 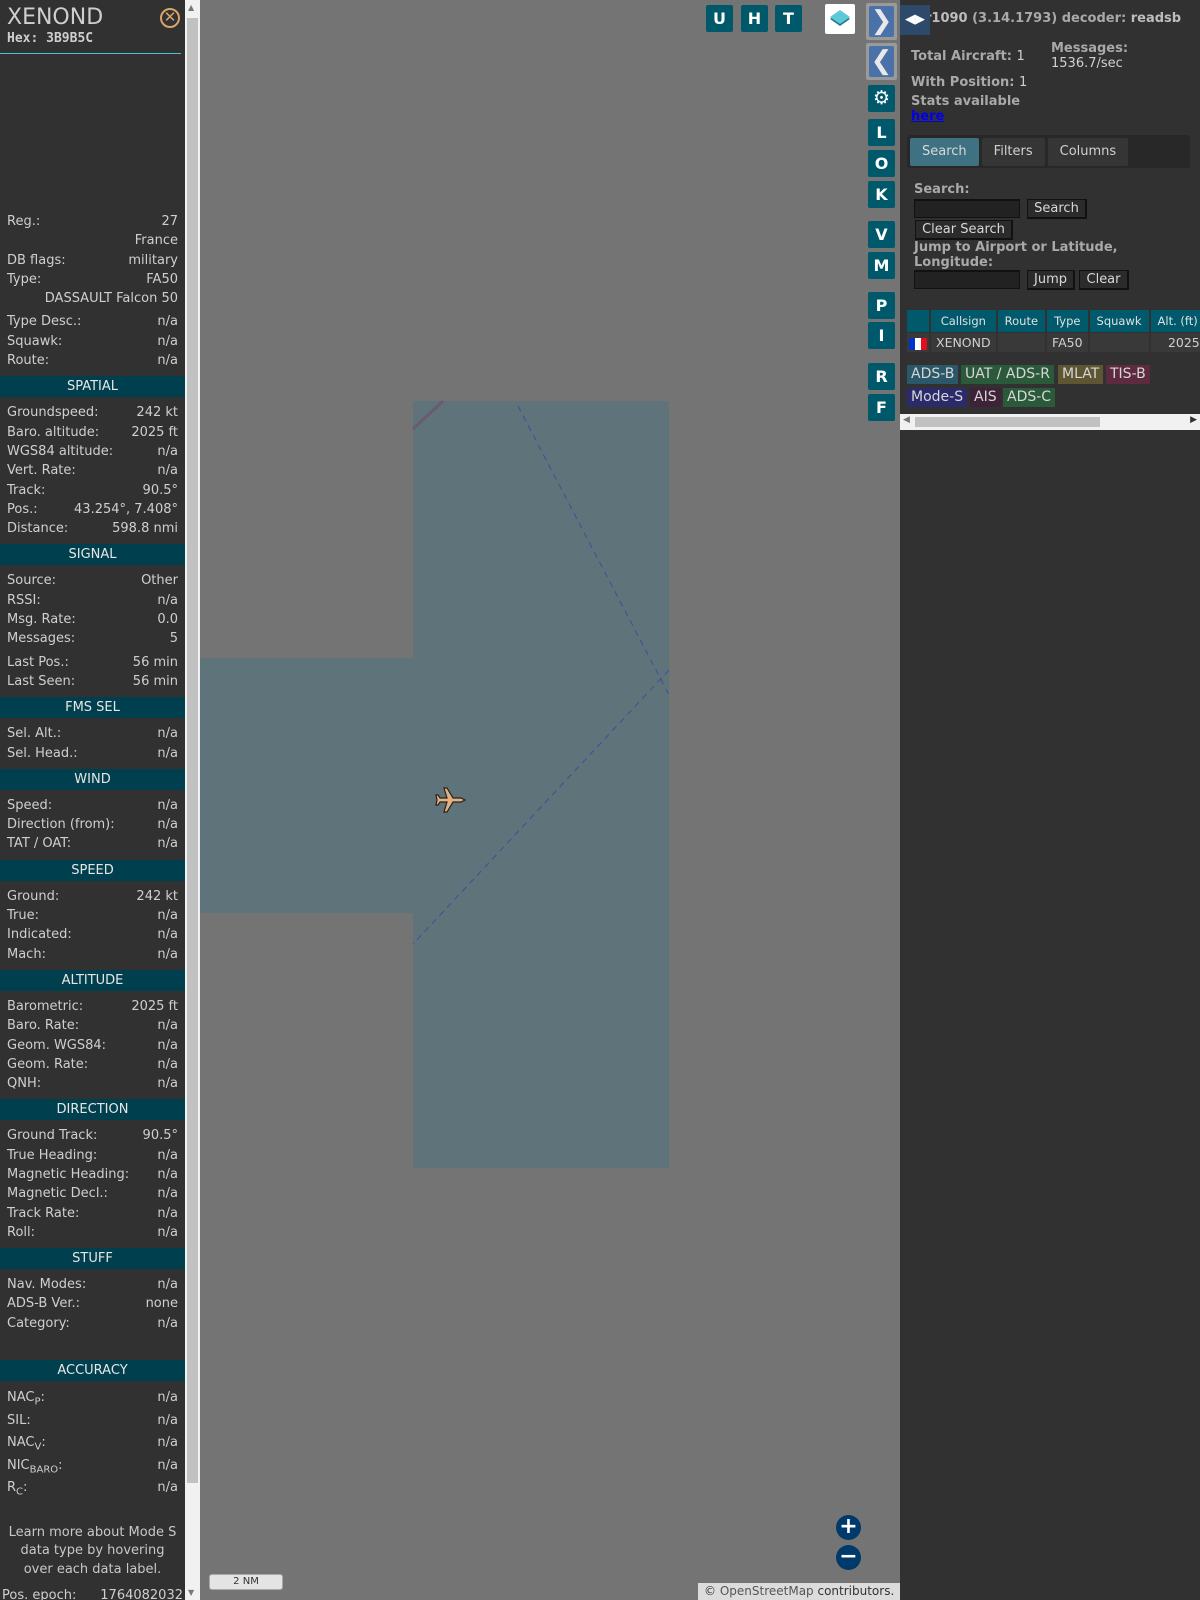 I want to click on column-header-route: Route, so click(x=1021, y=321).